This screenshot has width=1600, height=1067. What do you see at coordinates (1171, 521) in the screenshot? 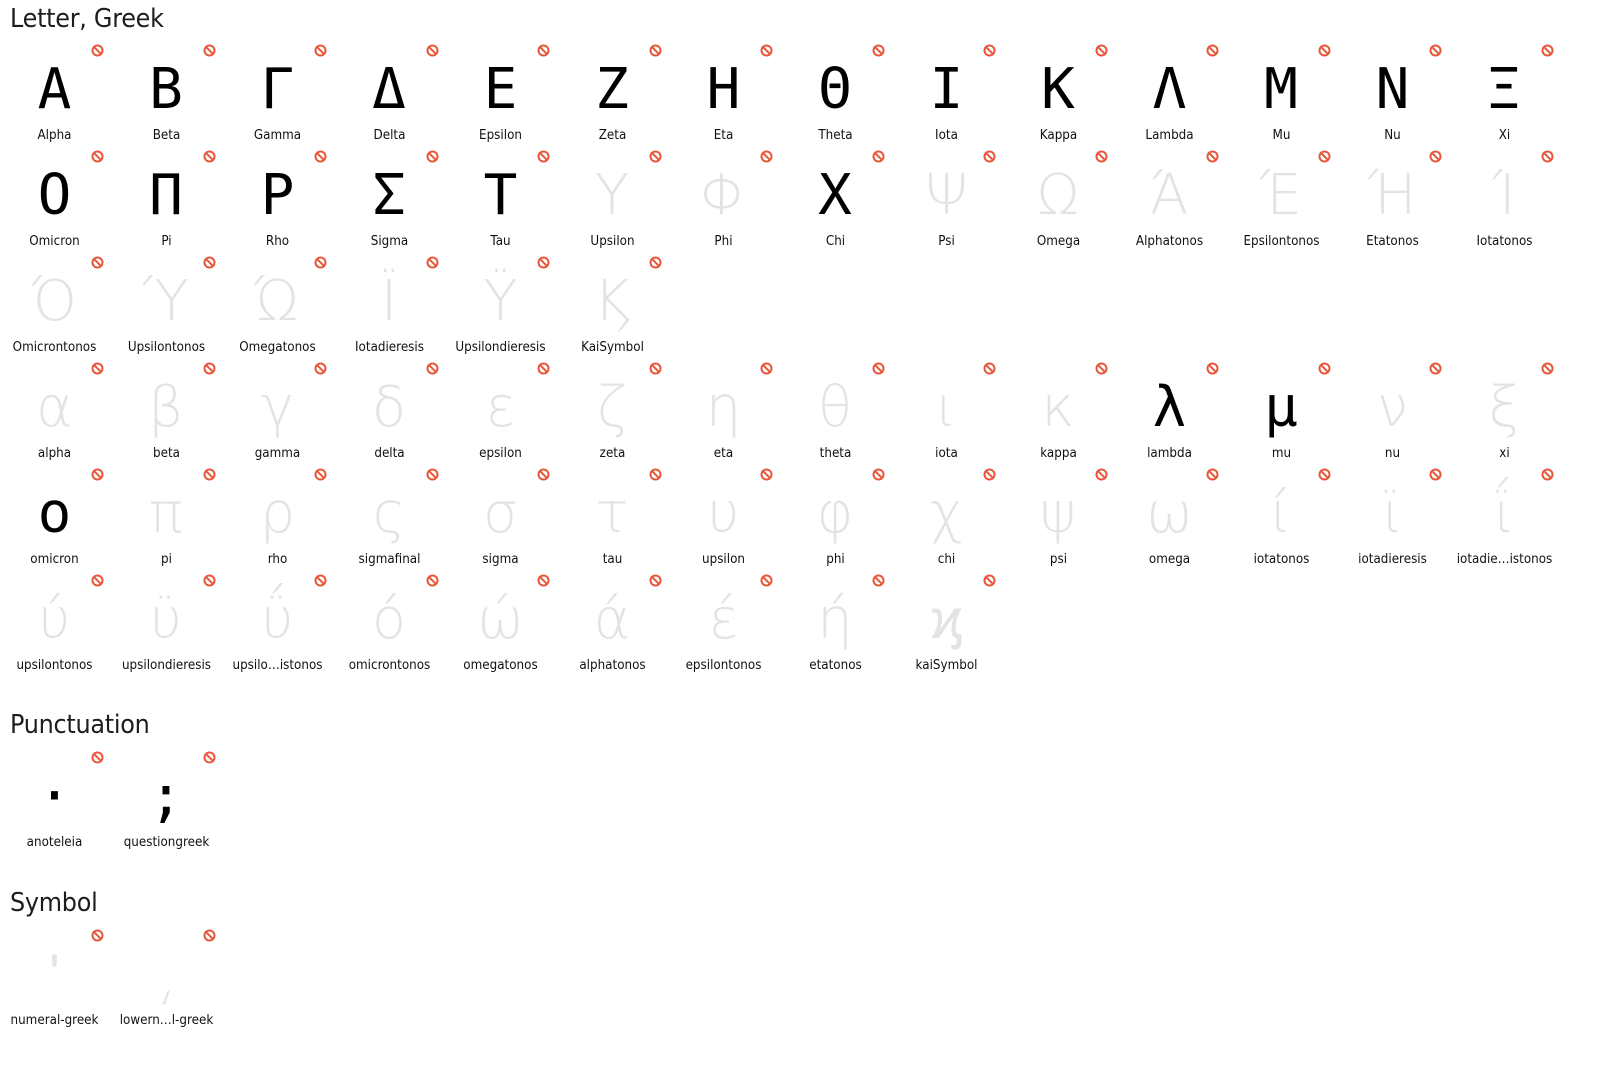
I see `glyph-cell: ω omega` at bounding box center [1171, 521].